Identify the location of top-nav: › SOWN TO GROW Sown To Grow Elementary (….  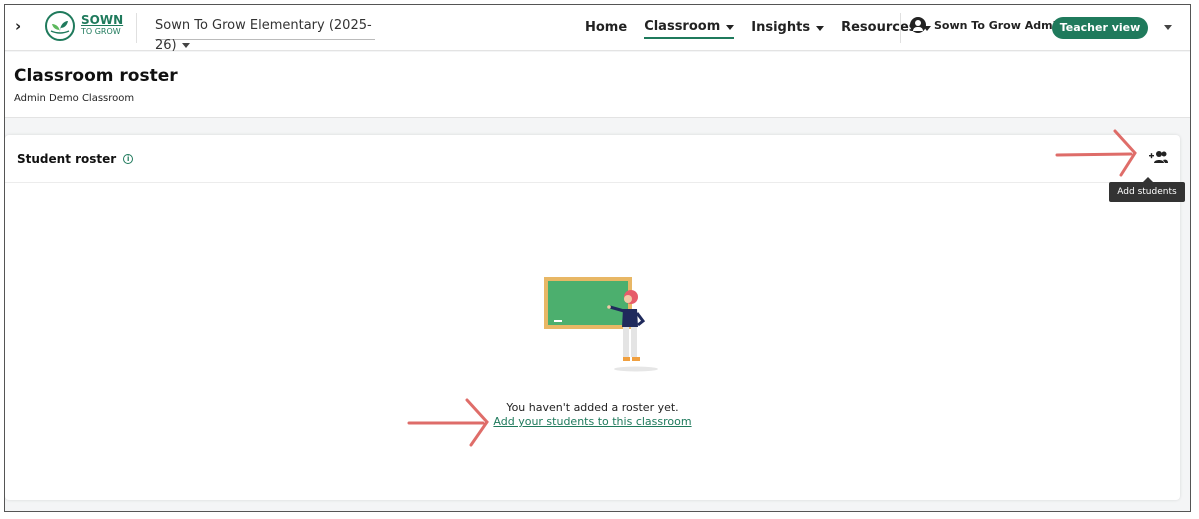
(597, 29).